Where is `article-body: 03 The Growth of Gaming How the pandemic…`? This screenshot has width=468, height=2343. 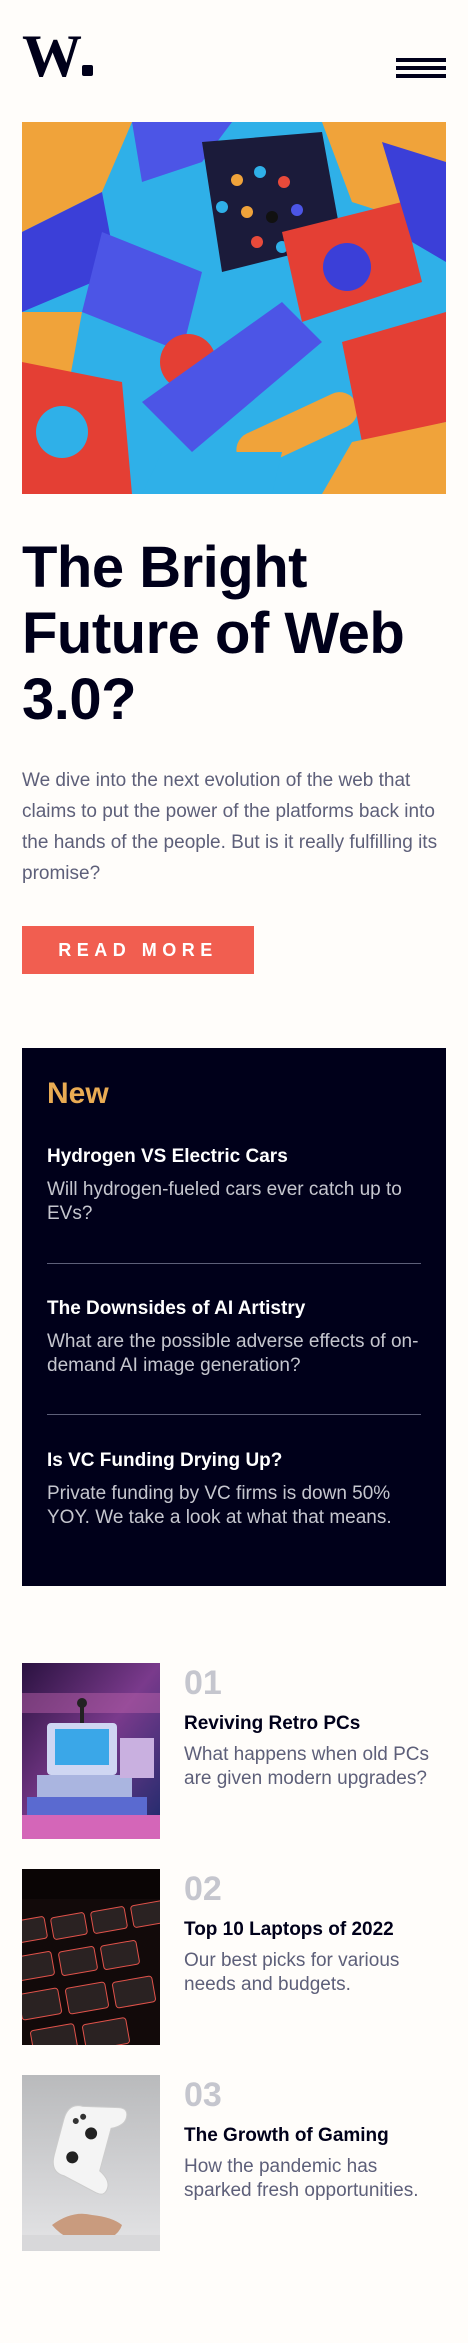
article-body: 03 The Growth of Gaming How the pandemic… is located at coordinates (315, 2139).